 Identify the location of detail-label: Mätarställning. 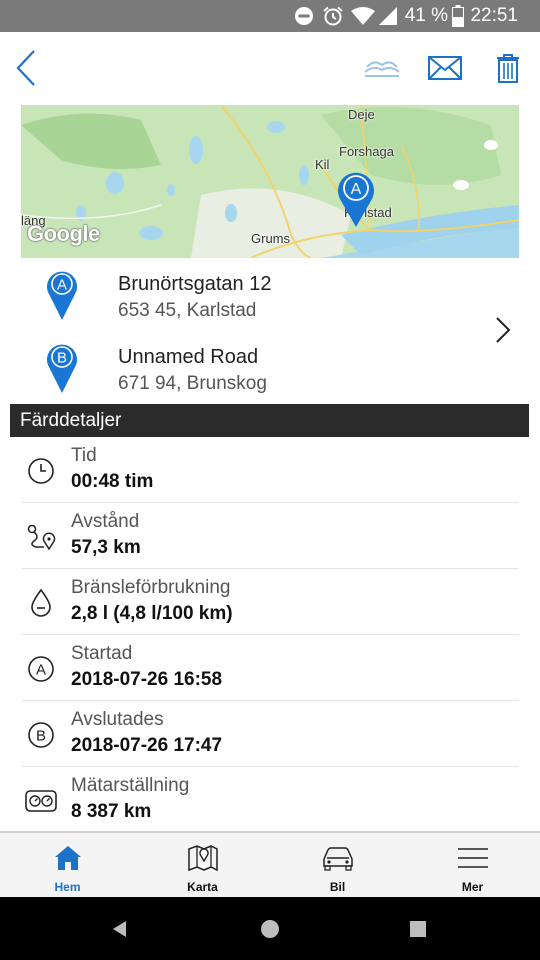
(130, 785).